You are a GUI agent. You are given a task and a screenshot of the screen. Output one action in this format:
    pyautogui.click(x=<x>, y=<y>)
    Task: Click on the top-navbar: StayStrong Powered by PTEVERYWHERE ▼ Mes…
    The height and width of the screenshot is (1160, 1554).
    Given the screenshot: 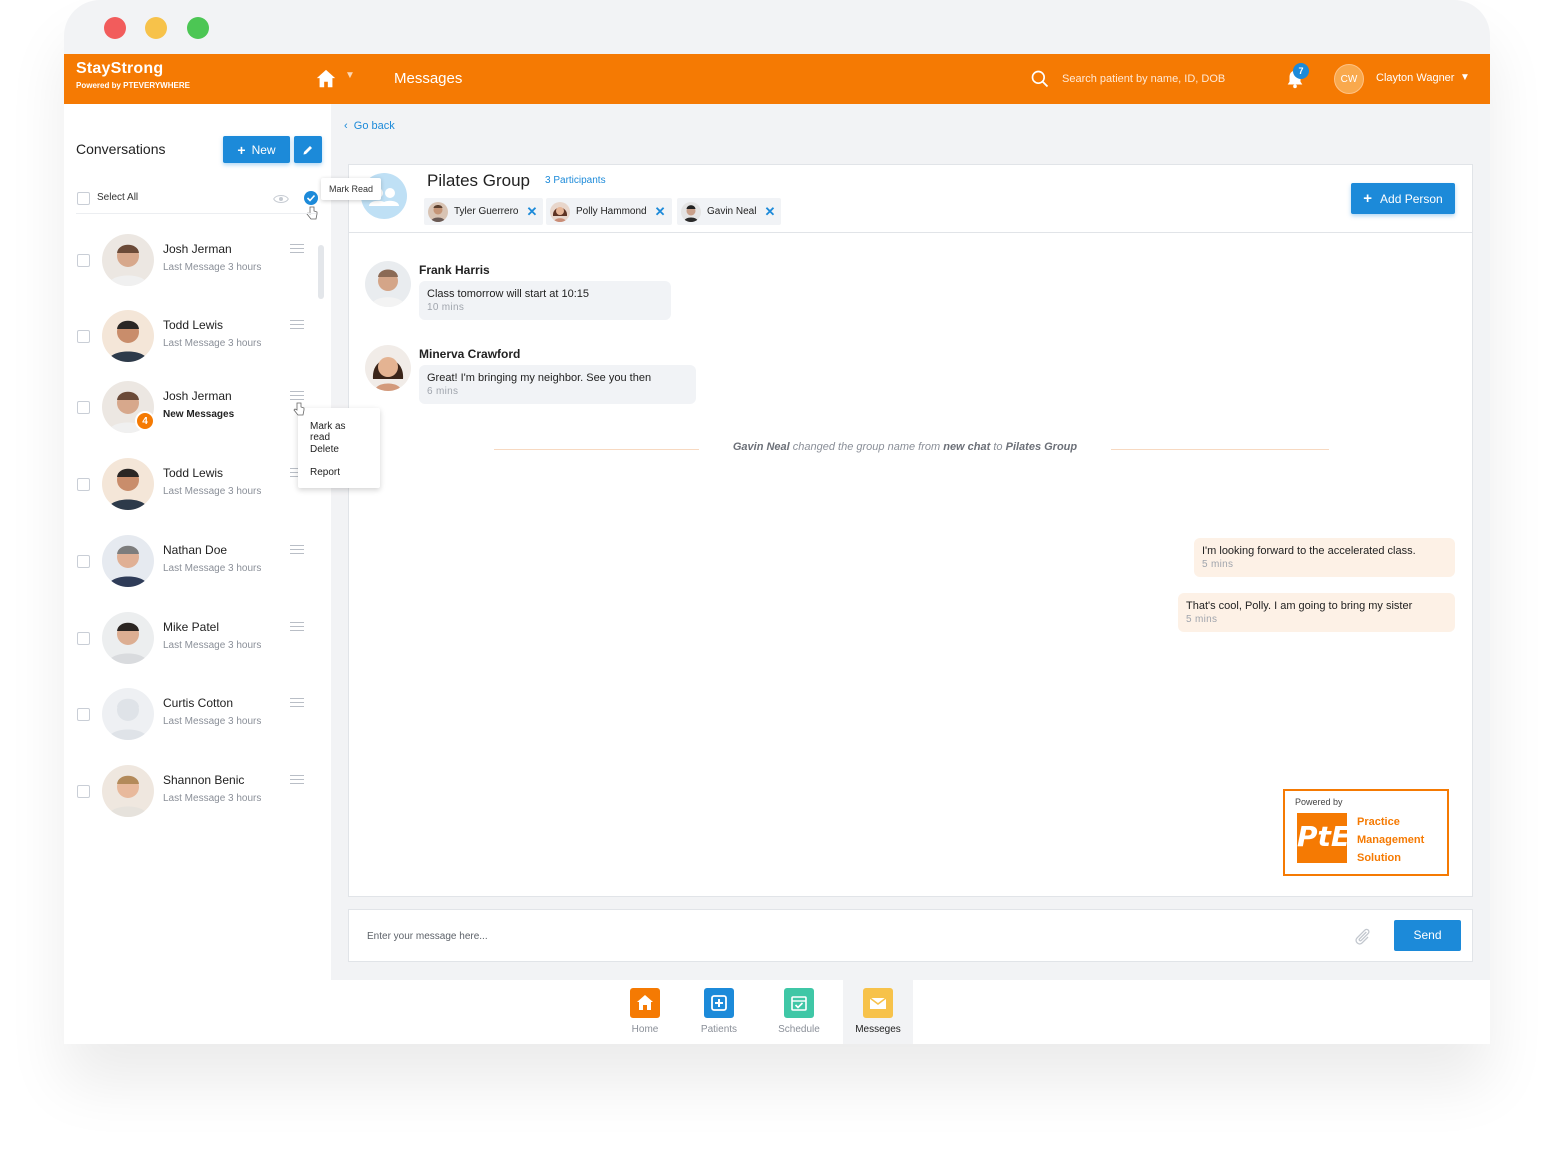 What is the action you would take?
    pyautogui.click(x=777, y=79)
    